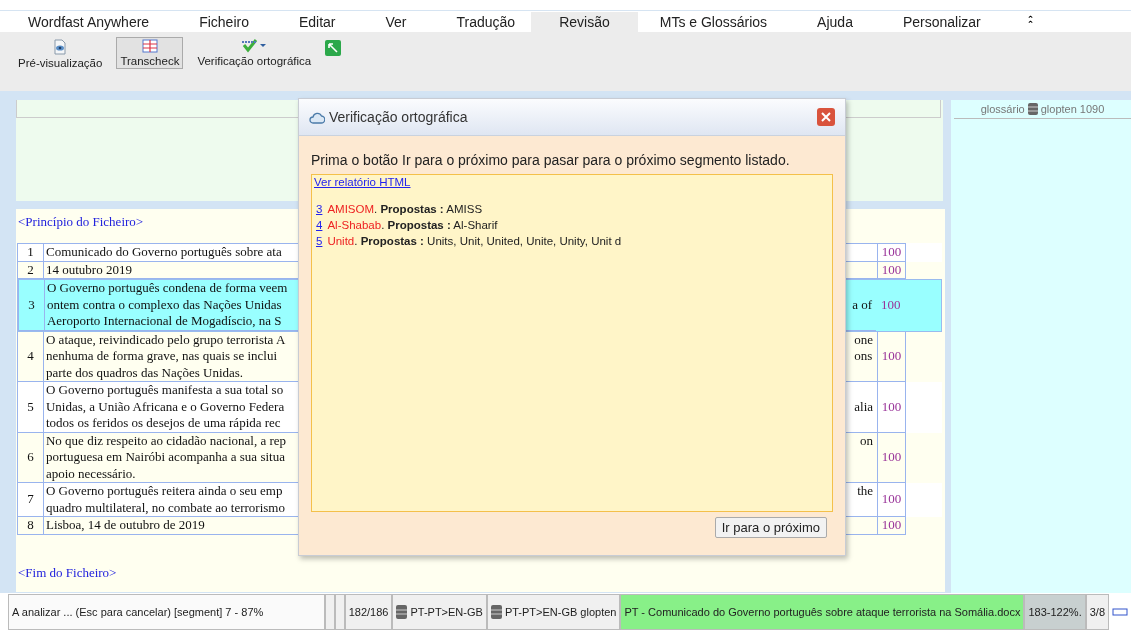  Describe the element at coordinates (165, 356) in the screenshot. I see `source-text: O ataque, reivindicado pelo grupo terrorista A nenhuma de forma grave, nas quais se inclui parte dos quadros das Nações Unidas.` at that location.